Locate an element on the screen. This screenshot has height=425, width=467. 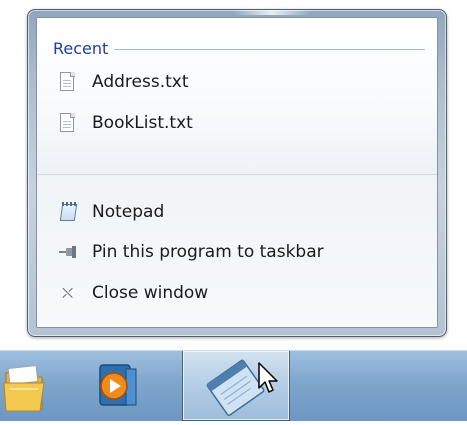
task-pin-to-taskbar: Pin this program to taskbar is located at coordinates (191, 252).